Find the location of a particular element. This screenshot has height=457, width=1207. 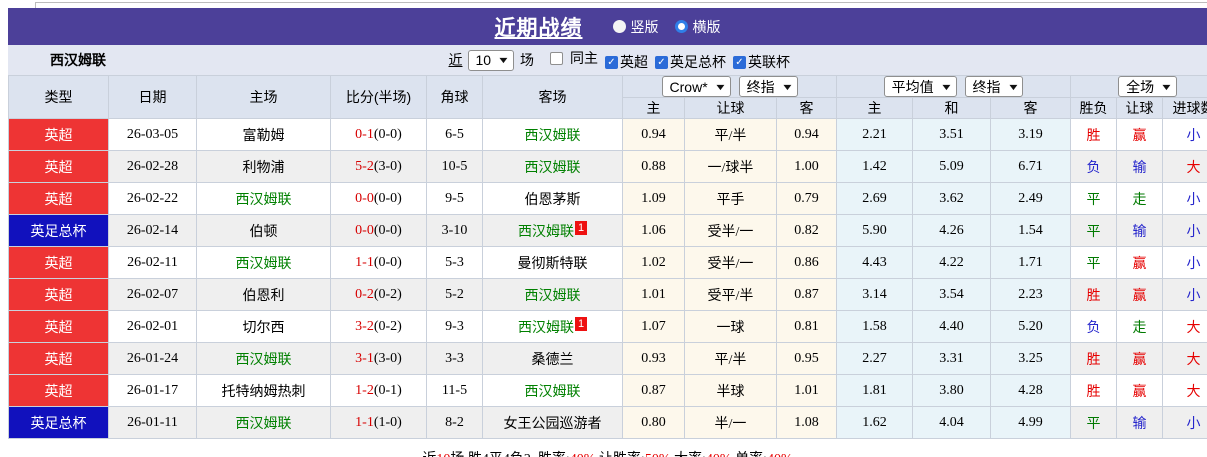

summary-segment: 场,胜4平4负2, 胜率: is located at coordinates (509, 454).